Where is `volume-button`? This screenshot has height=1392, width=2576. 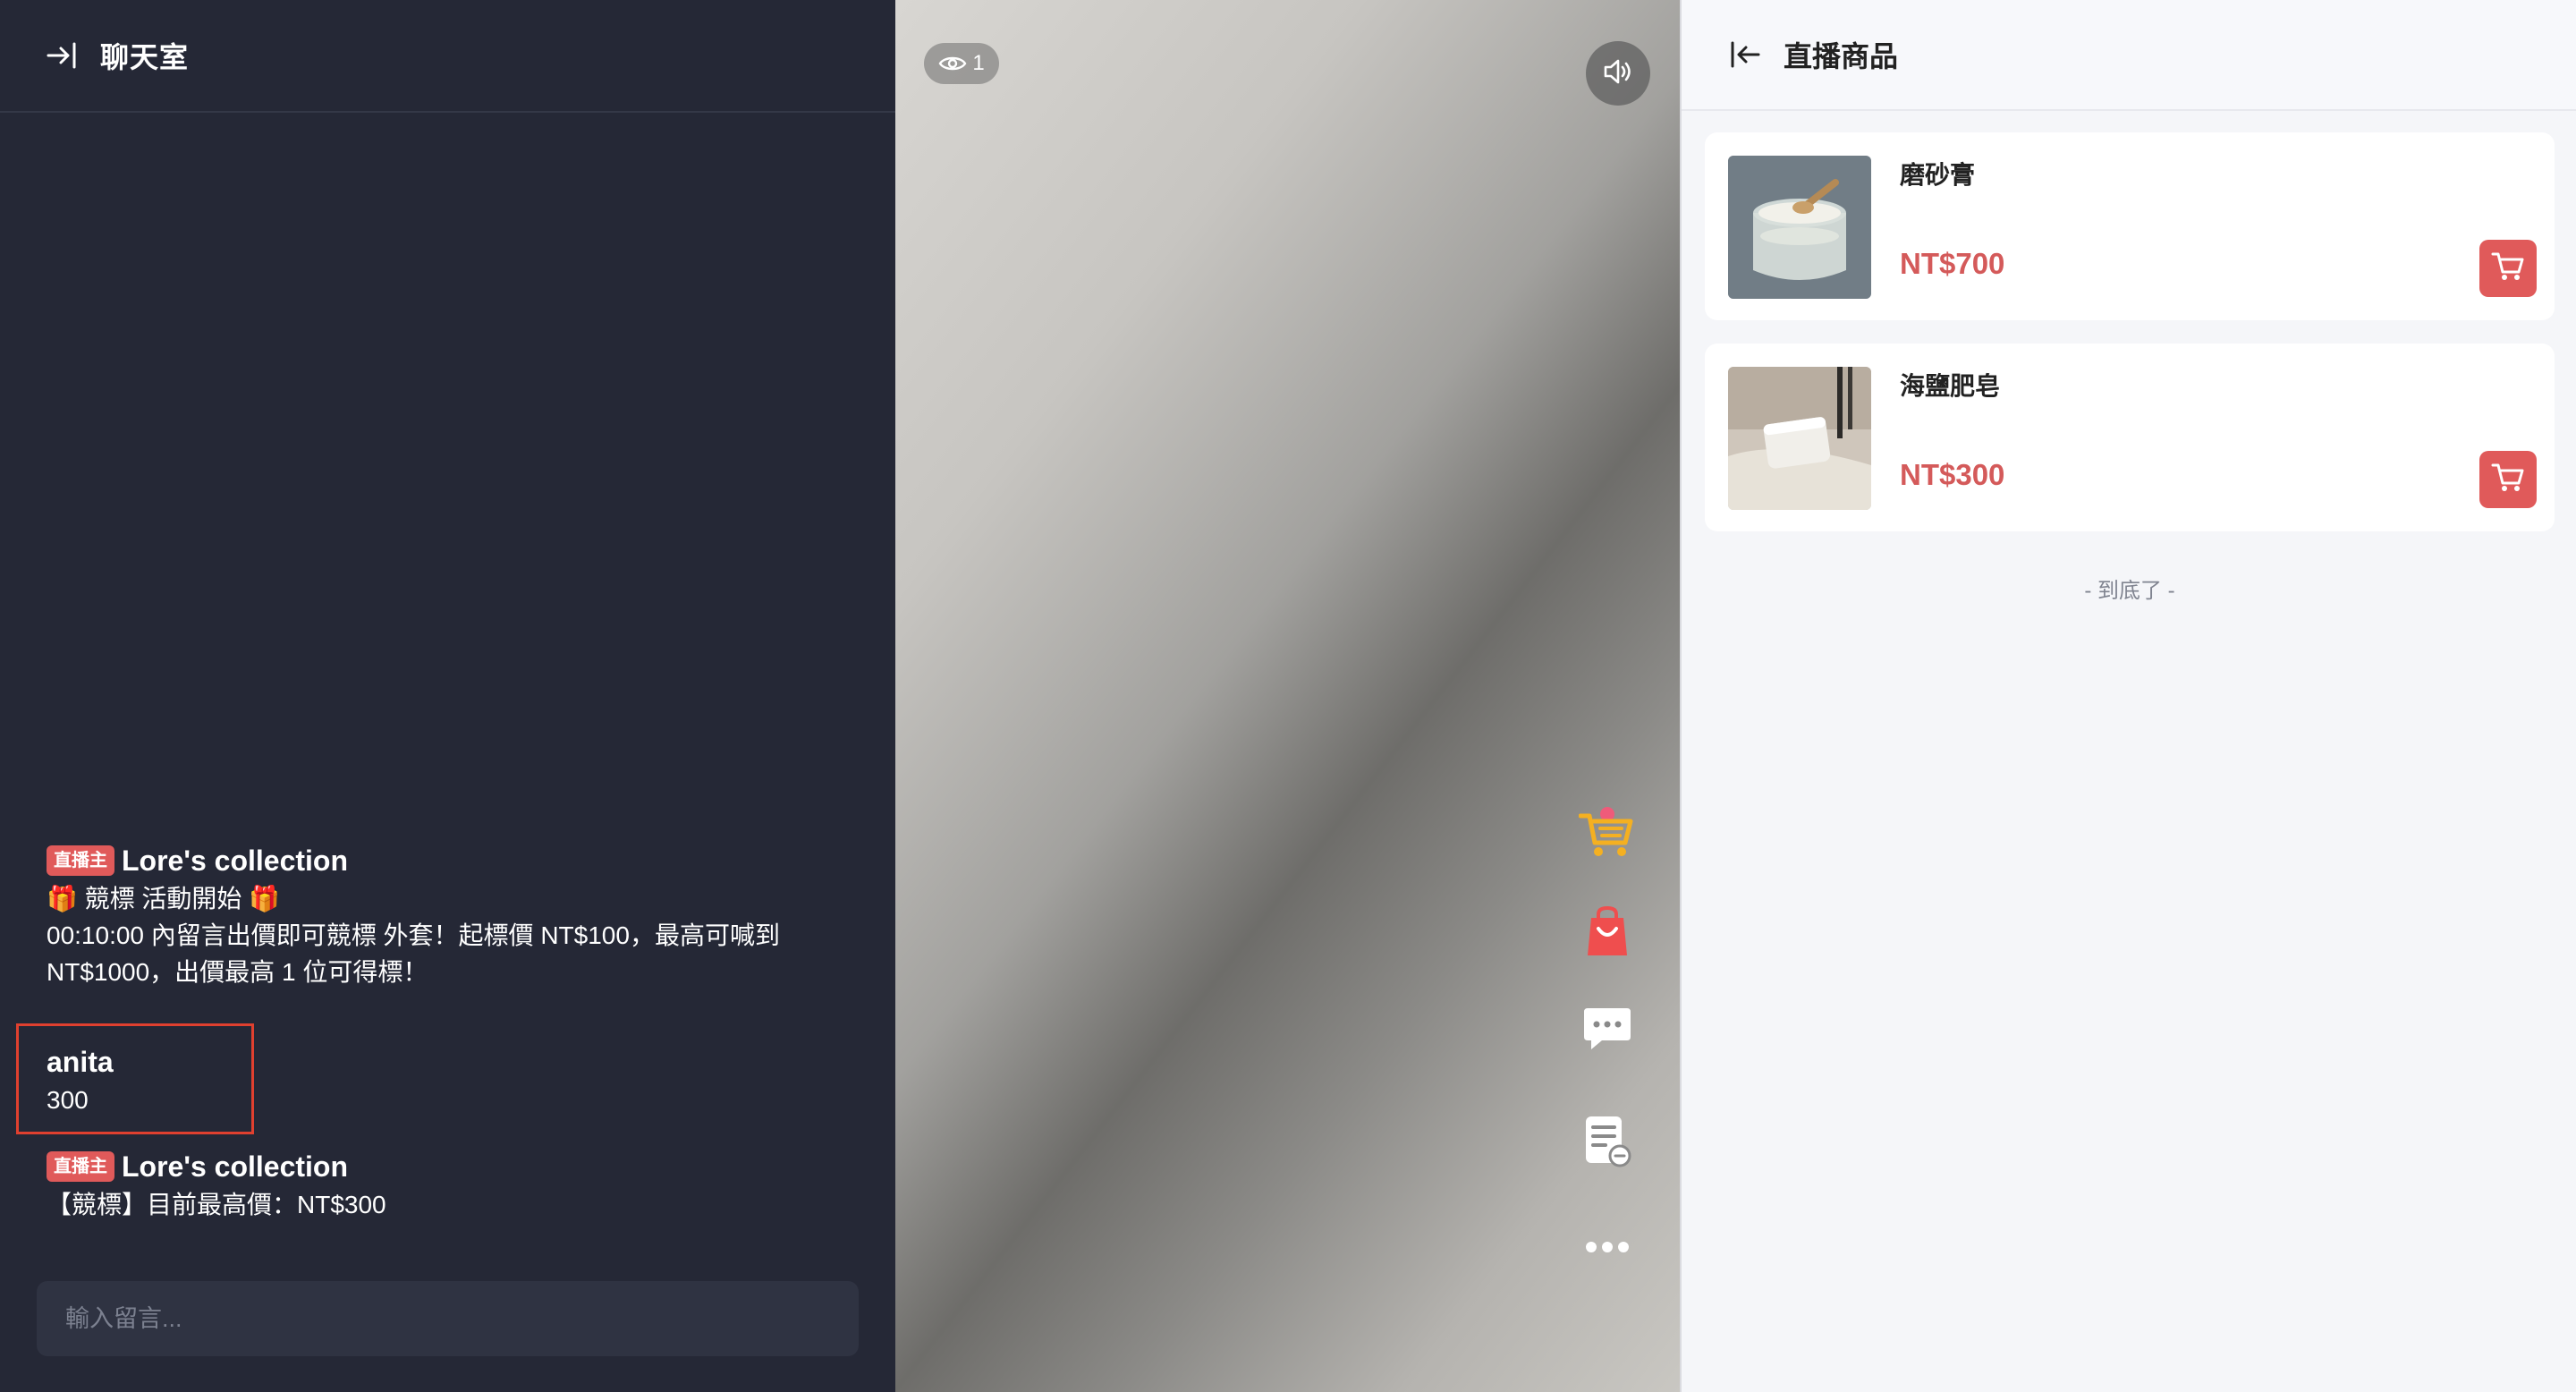 volume-button is located at coordinates (1618, 73).